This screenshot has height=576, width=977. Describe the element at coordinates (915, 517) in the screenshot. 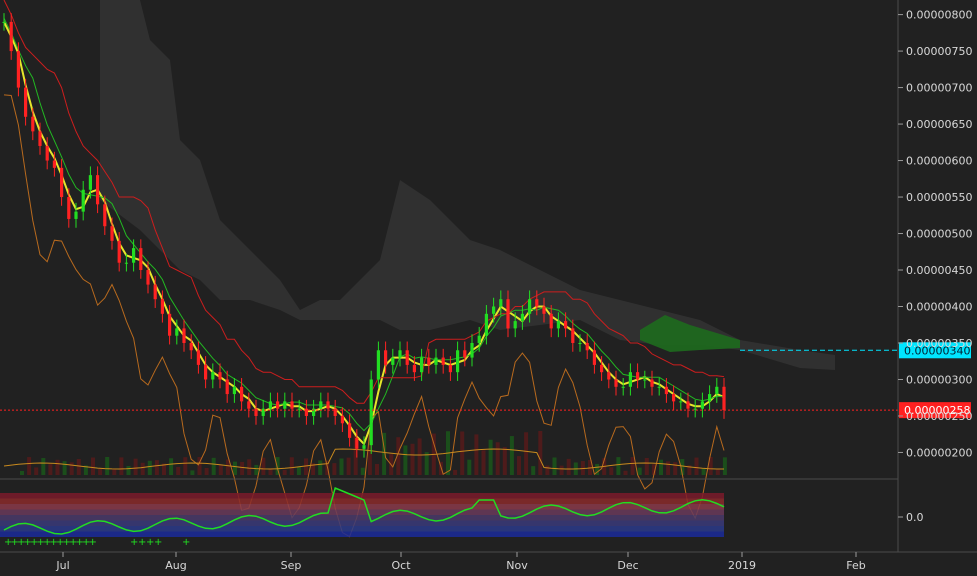

I see `oscillator-tick-label: 0.0` at that location.